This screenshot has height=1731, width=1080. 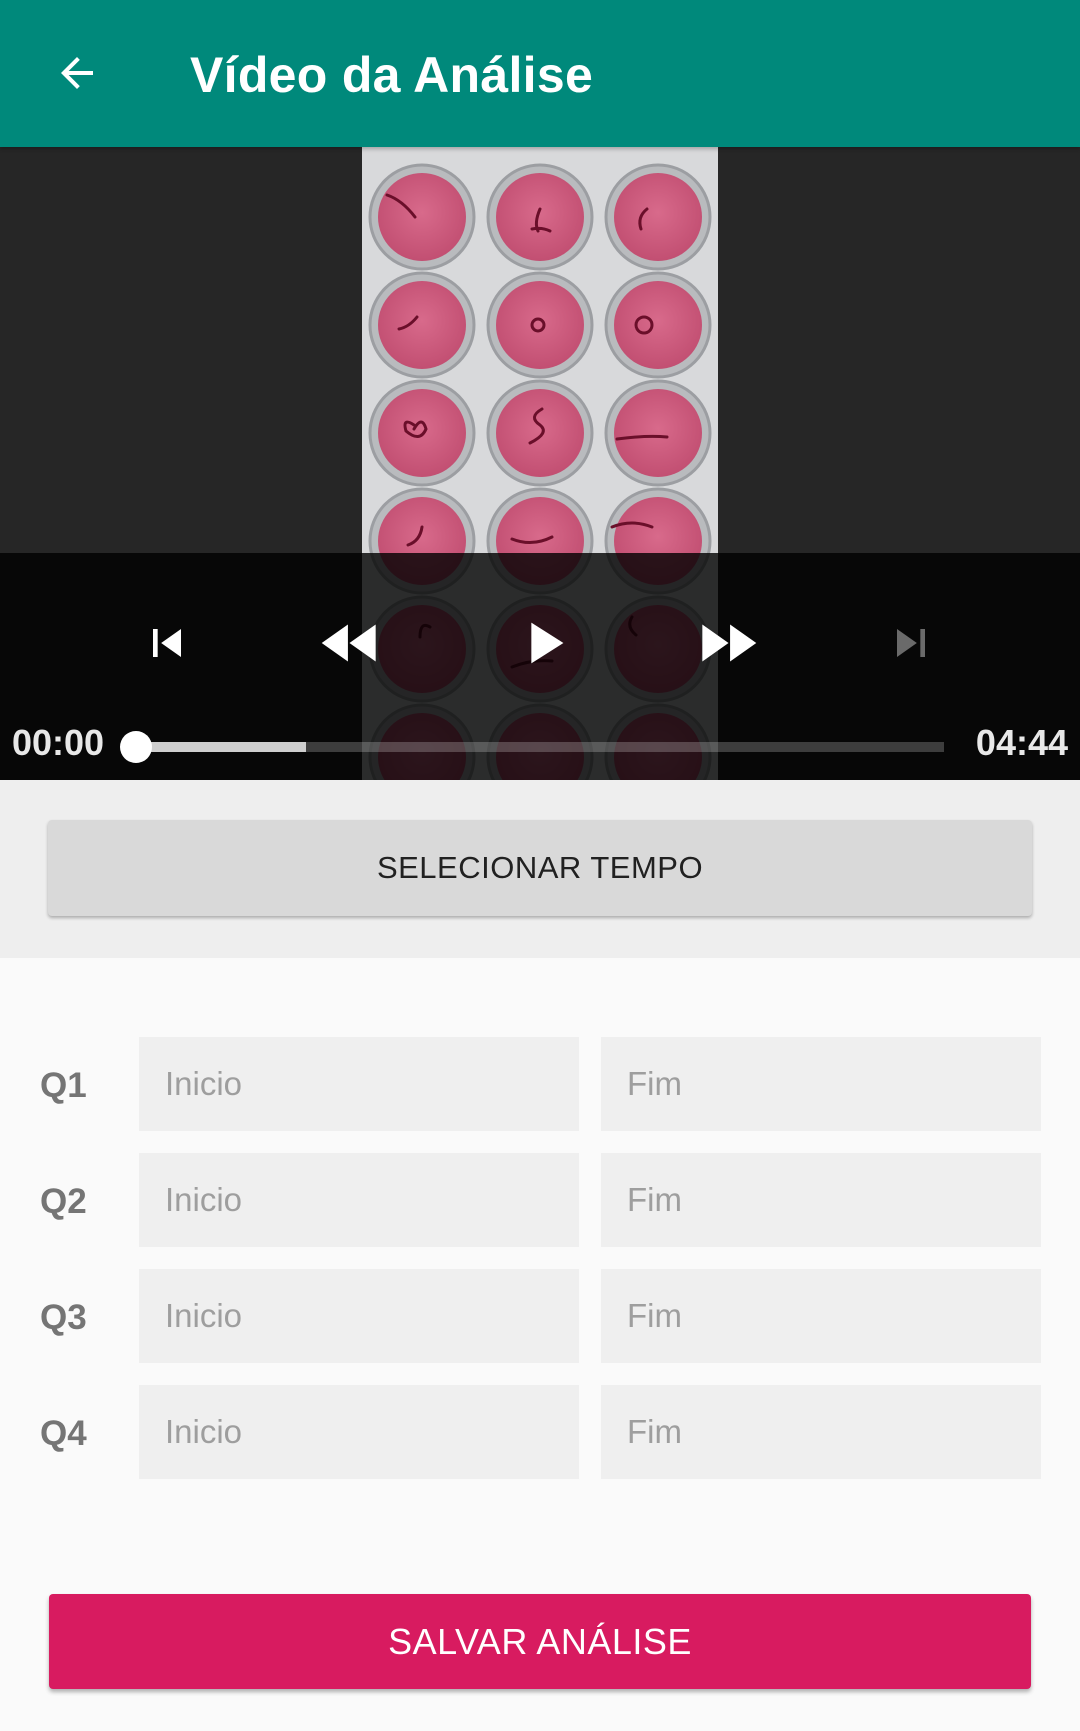 What do you see at coordinates (821, 1200) in the screenshot?
I see `q2-end-input` at bounding box center [821, 1200].